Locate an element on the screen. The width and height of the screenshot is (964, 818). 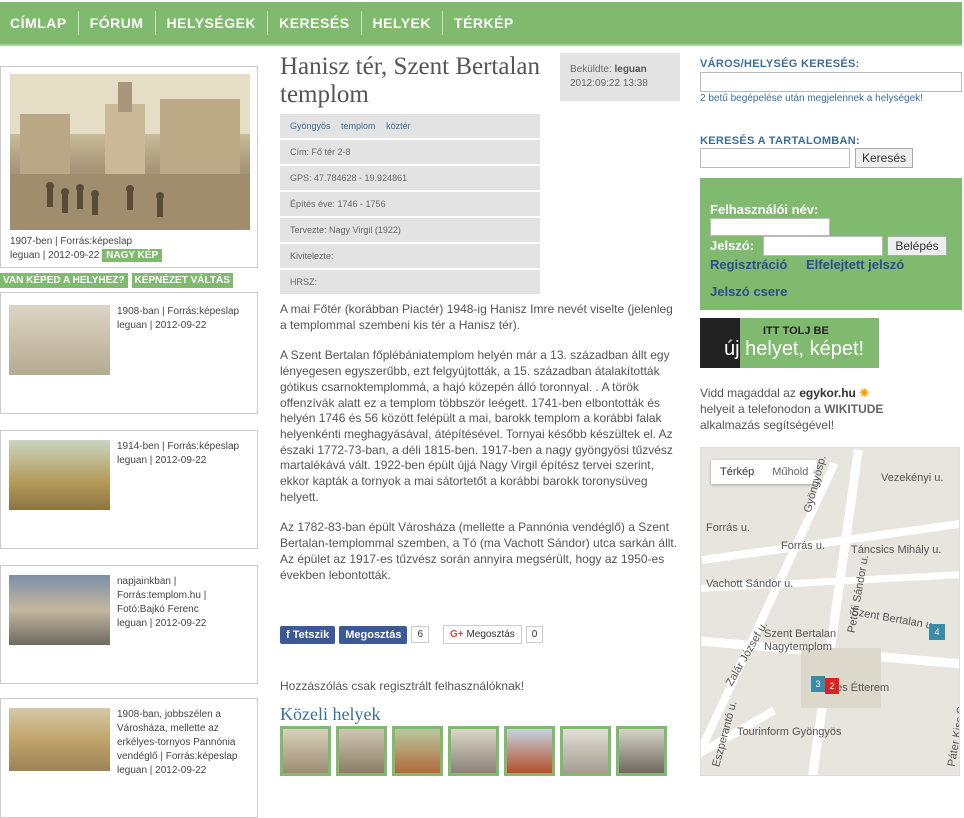
thumb-caption: 1914-ben | Forrás:képeslap is located at coordinates (178, 446).